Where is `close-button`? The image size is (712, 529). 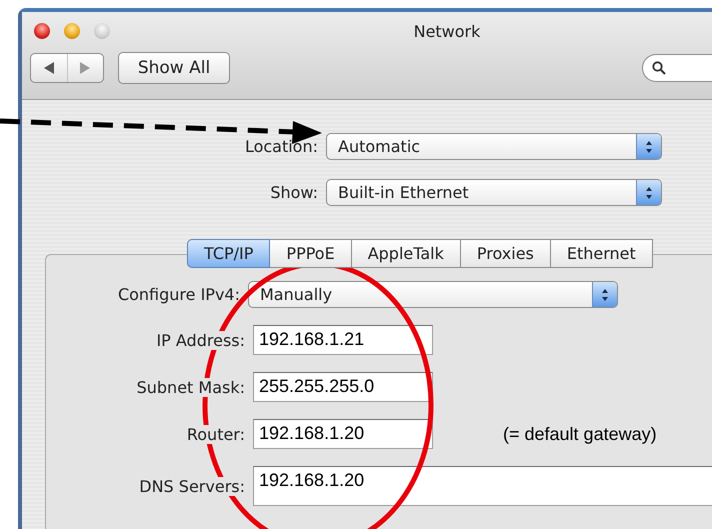
close-button is located at coordinates (42, 31).